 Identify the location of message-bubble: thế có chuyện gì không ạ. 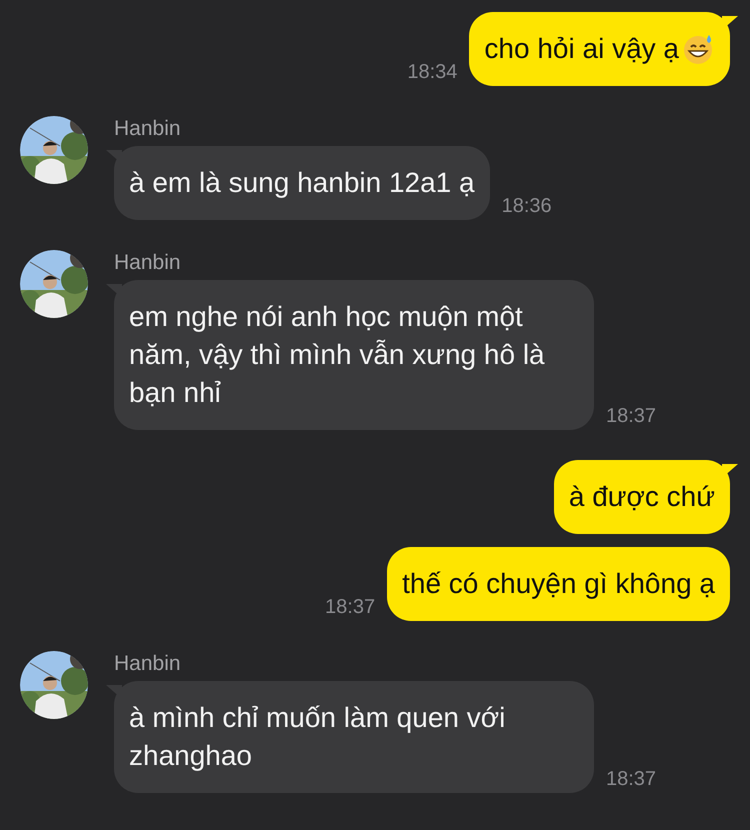
(558, 584).